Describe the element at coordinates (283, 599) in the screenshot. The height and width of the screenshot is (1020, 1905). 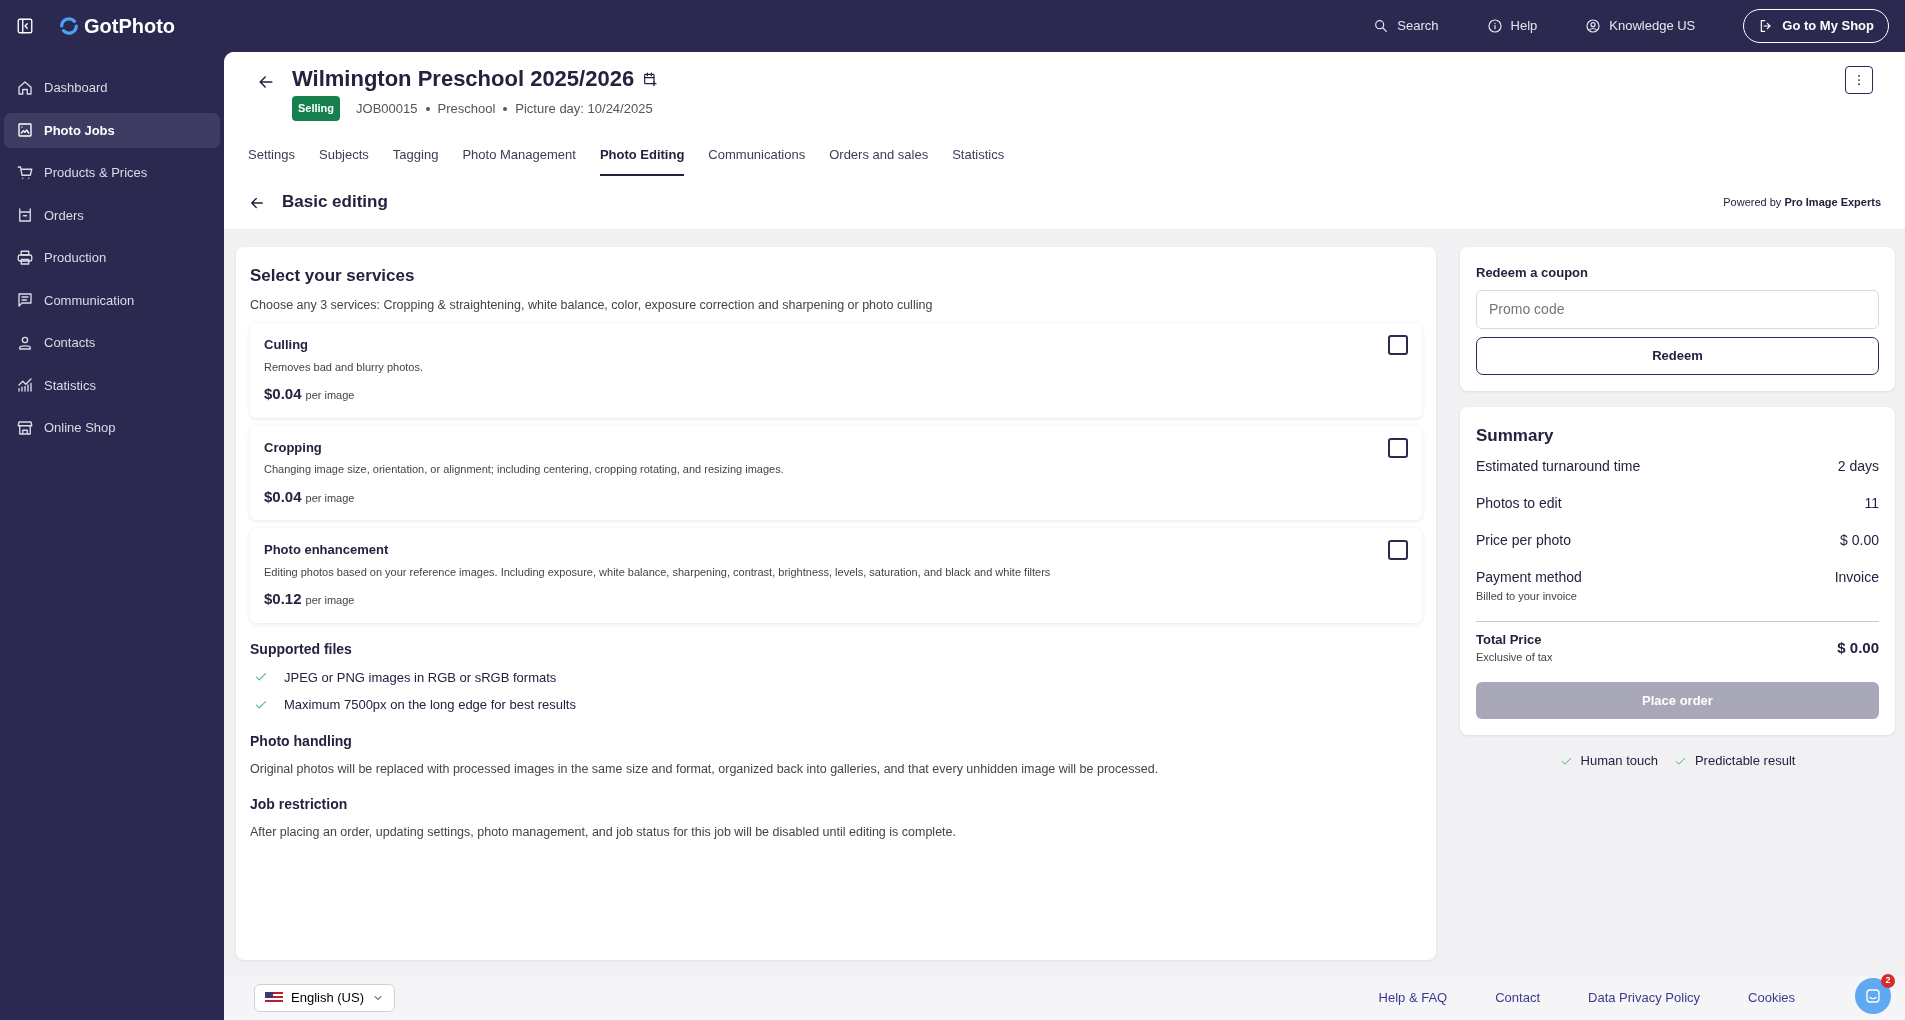
I see `service-price: $0.12` at that location.